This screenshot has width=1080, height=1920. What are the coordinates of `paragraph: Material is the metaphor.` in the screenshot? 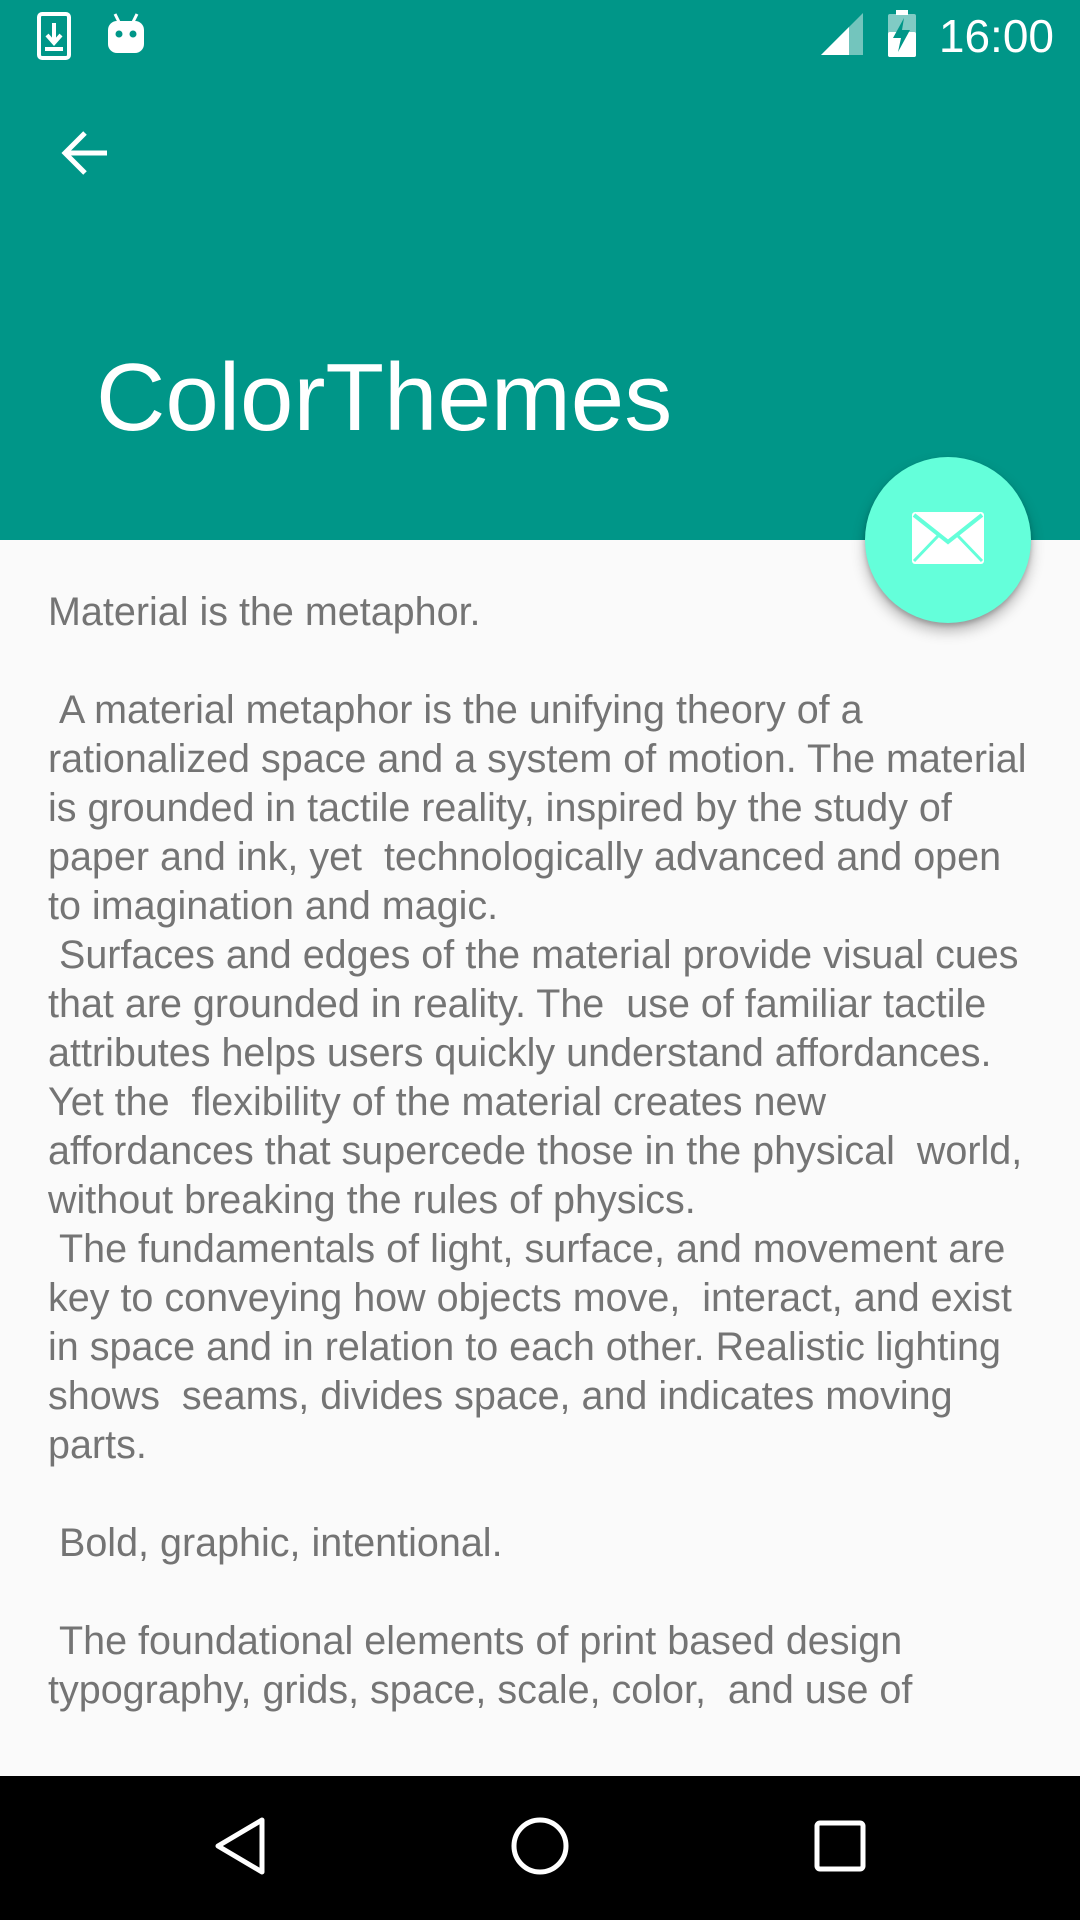 It's located at (264, 612).